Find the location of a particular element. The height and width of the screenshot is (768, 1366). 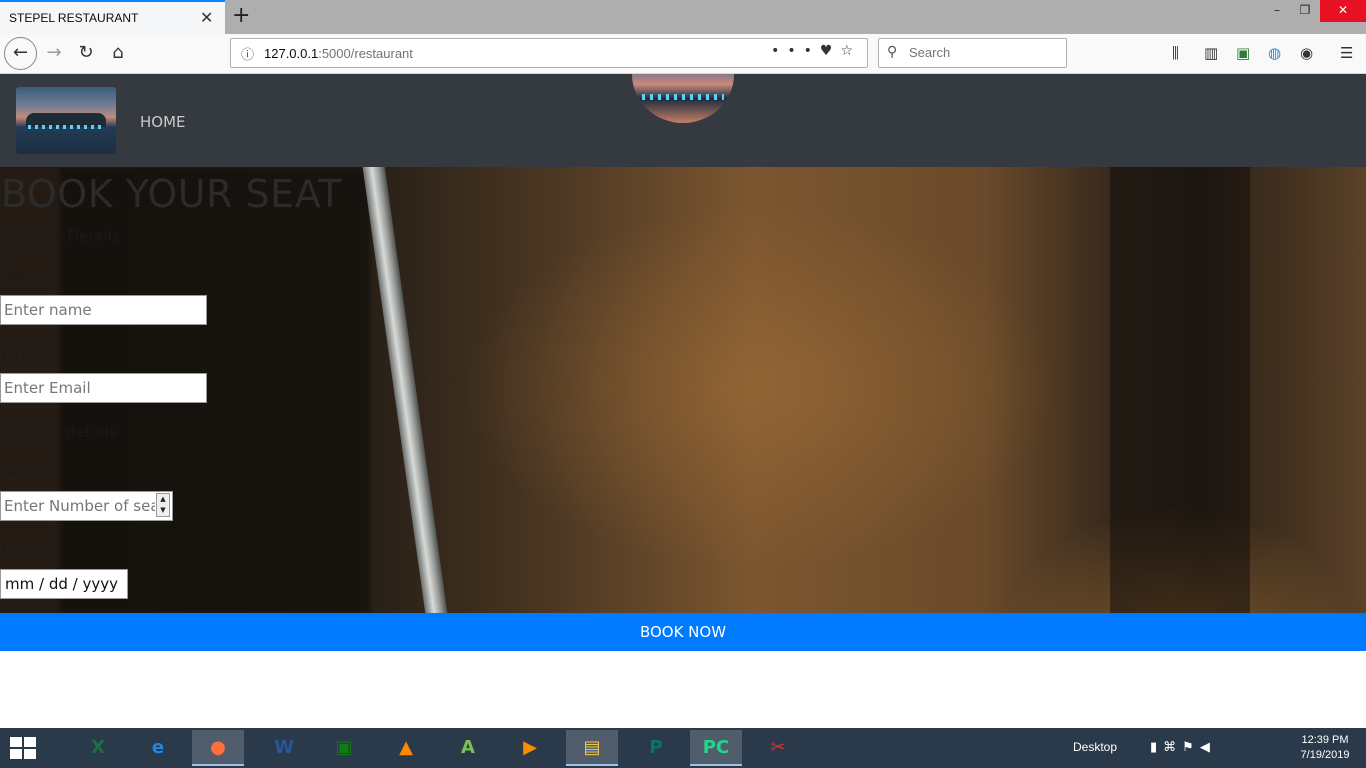

hero-background-pole is located at coordinates (406, 390).